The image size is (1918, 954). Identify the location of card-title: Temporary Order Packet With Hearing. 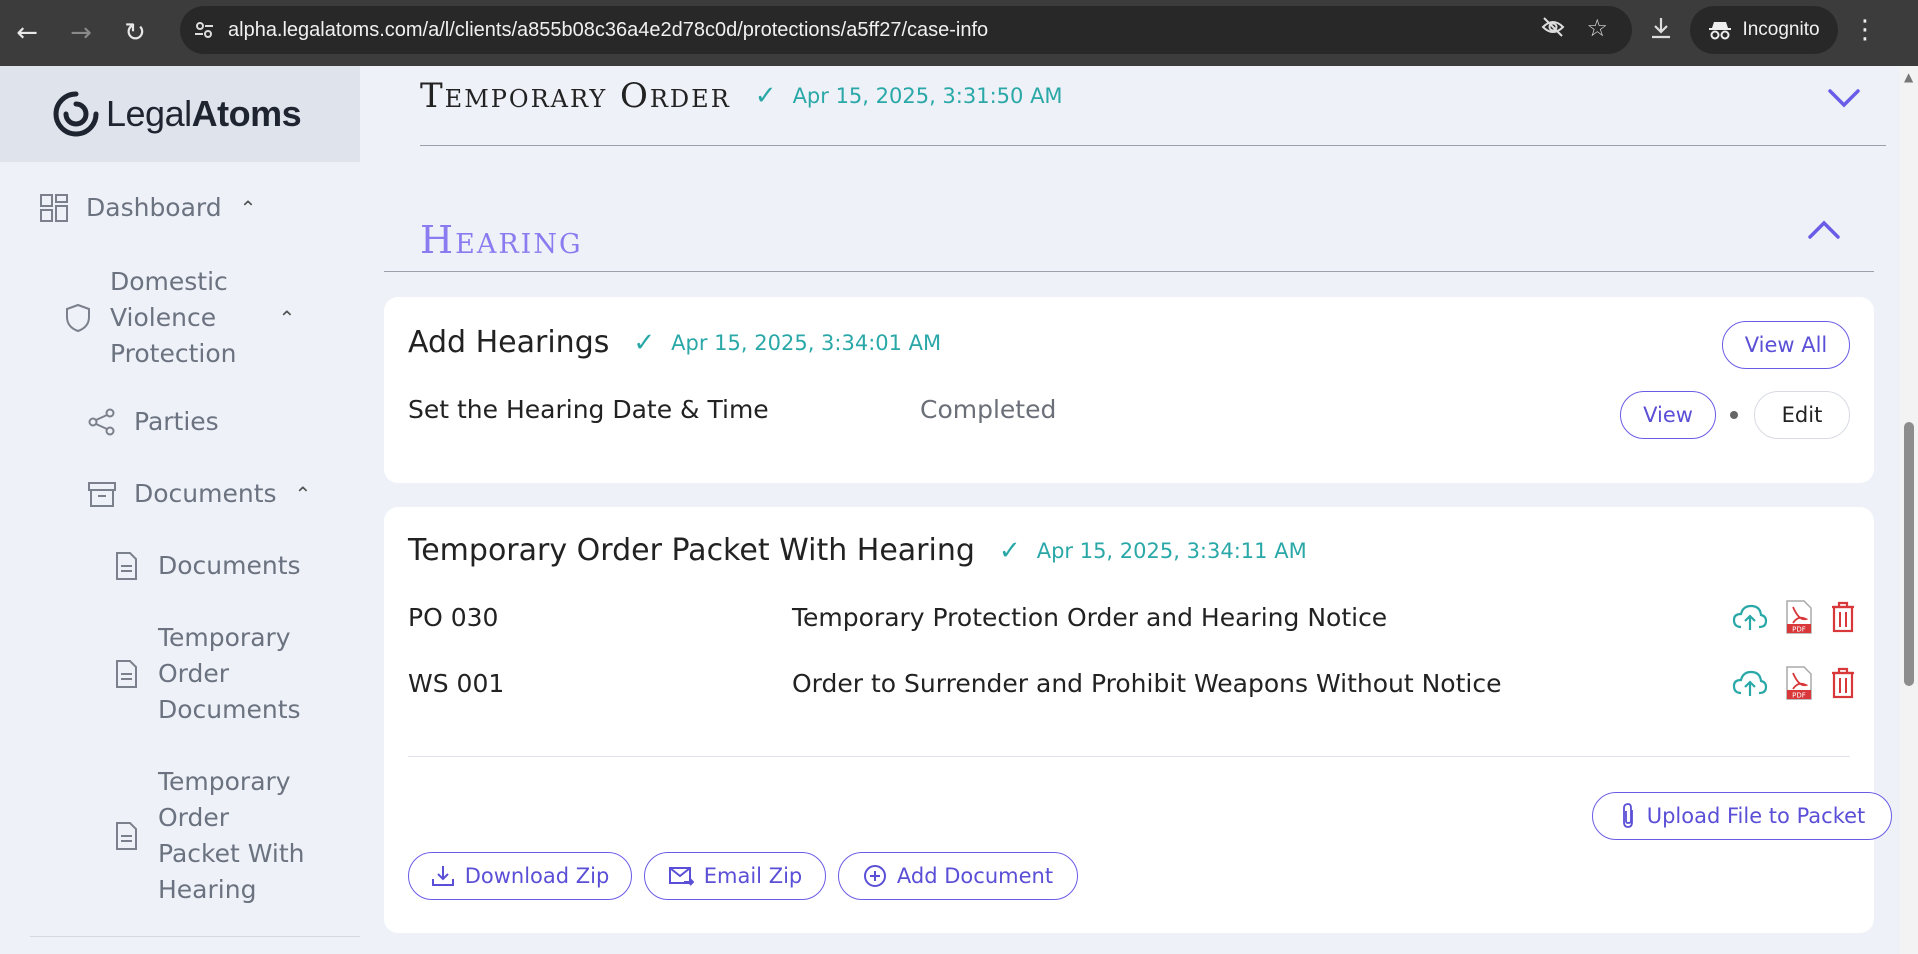
(691, 550).